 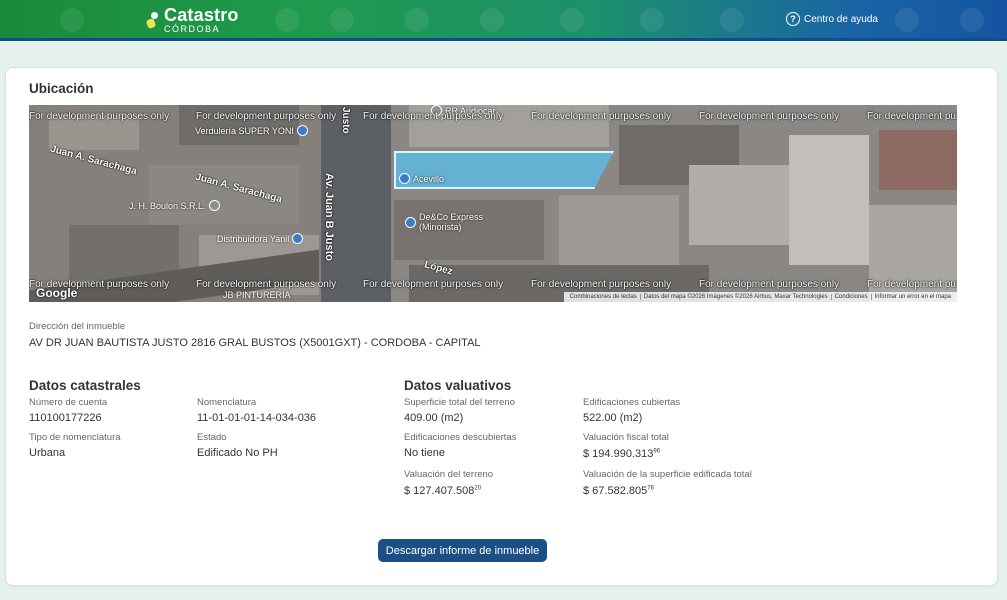 I want to click on nomenclatura-label: Nomenclatura, so click(x=227, y=402).